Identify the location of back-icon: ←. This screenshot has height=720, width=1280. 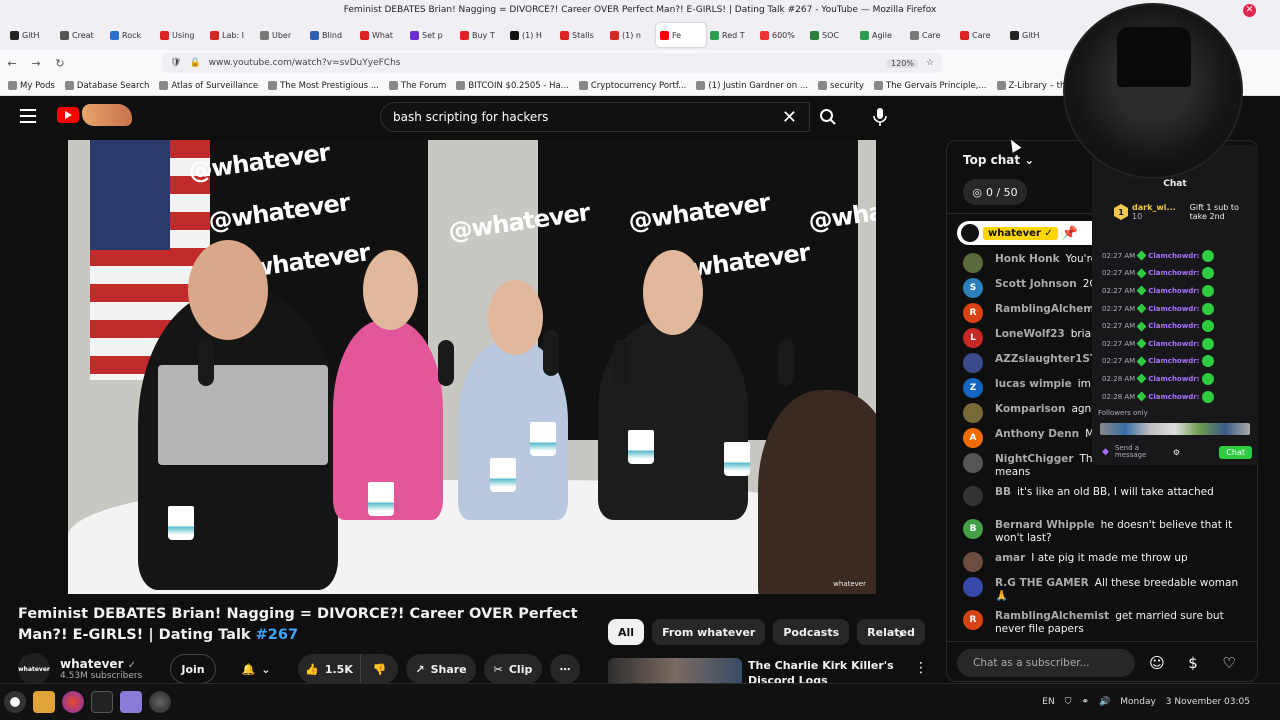
(12, 63).